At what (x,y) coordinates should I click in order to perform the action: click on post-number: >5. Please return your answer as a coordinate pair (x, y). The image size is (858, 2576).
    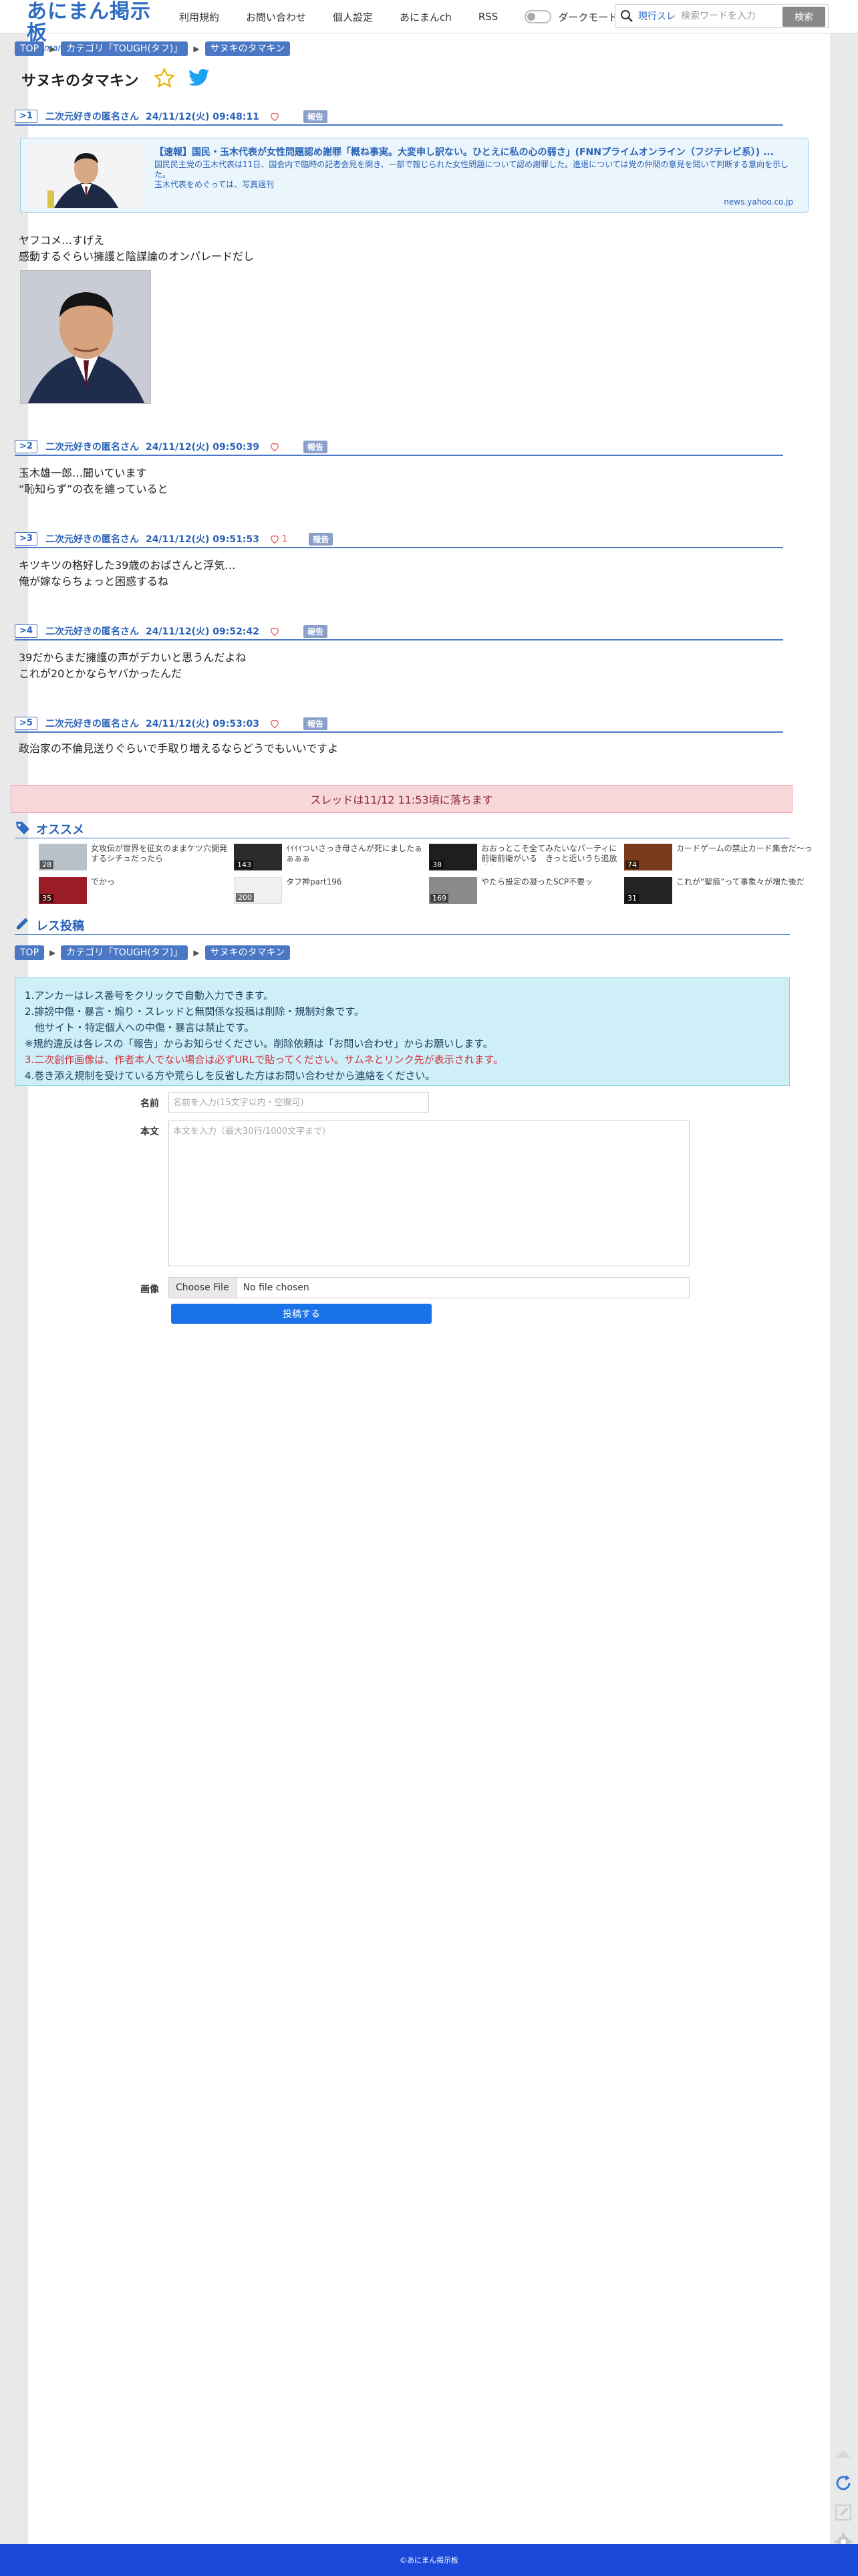
    Looking at the image, I should click on (26, 723).